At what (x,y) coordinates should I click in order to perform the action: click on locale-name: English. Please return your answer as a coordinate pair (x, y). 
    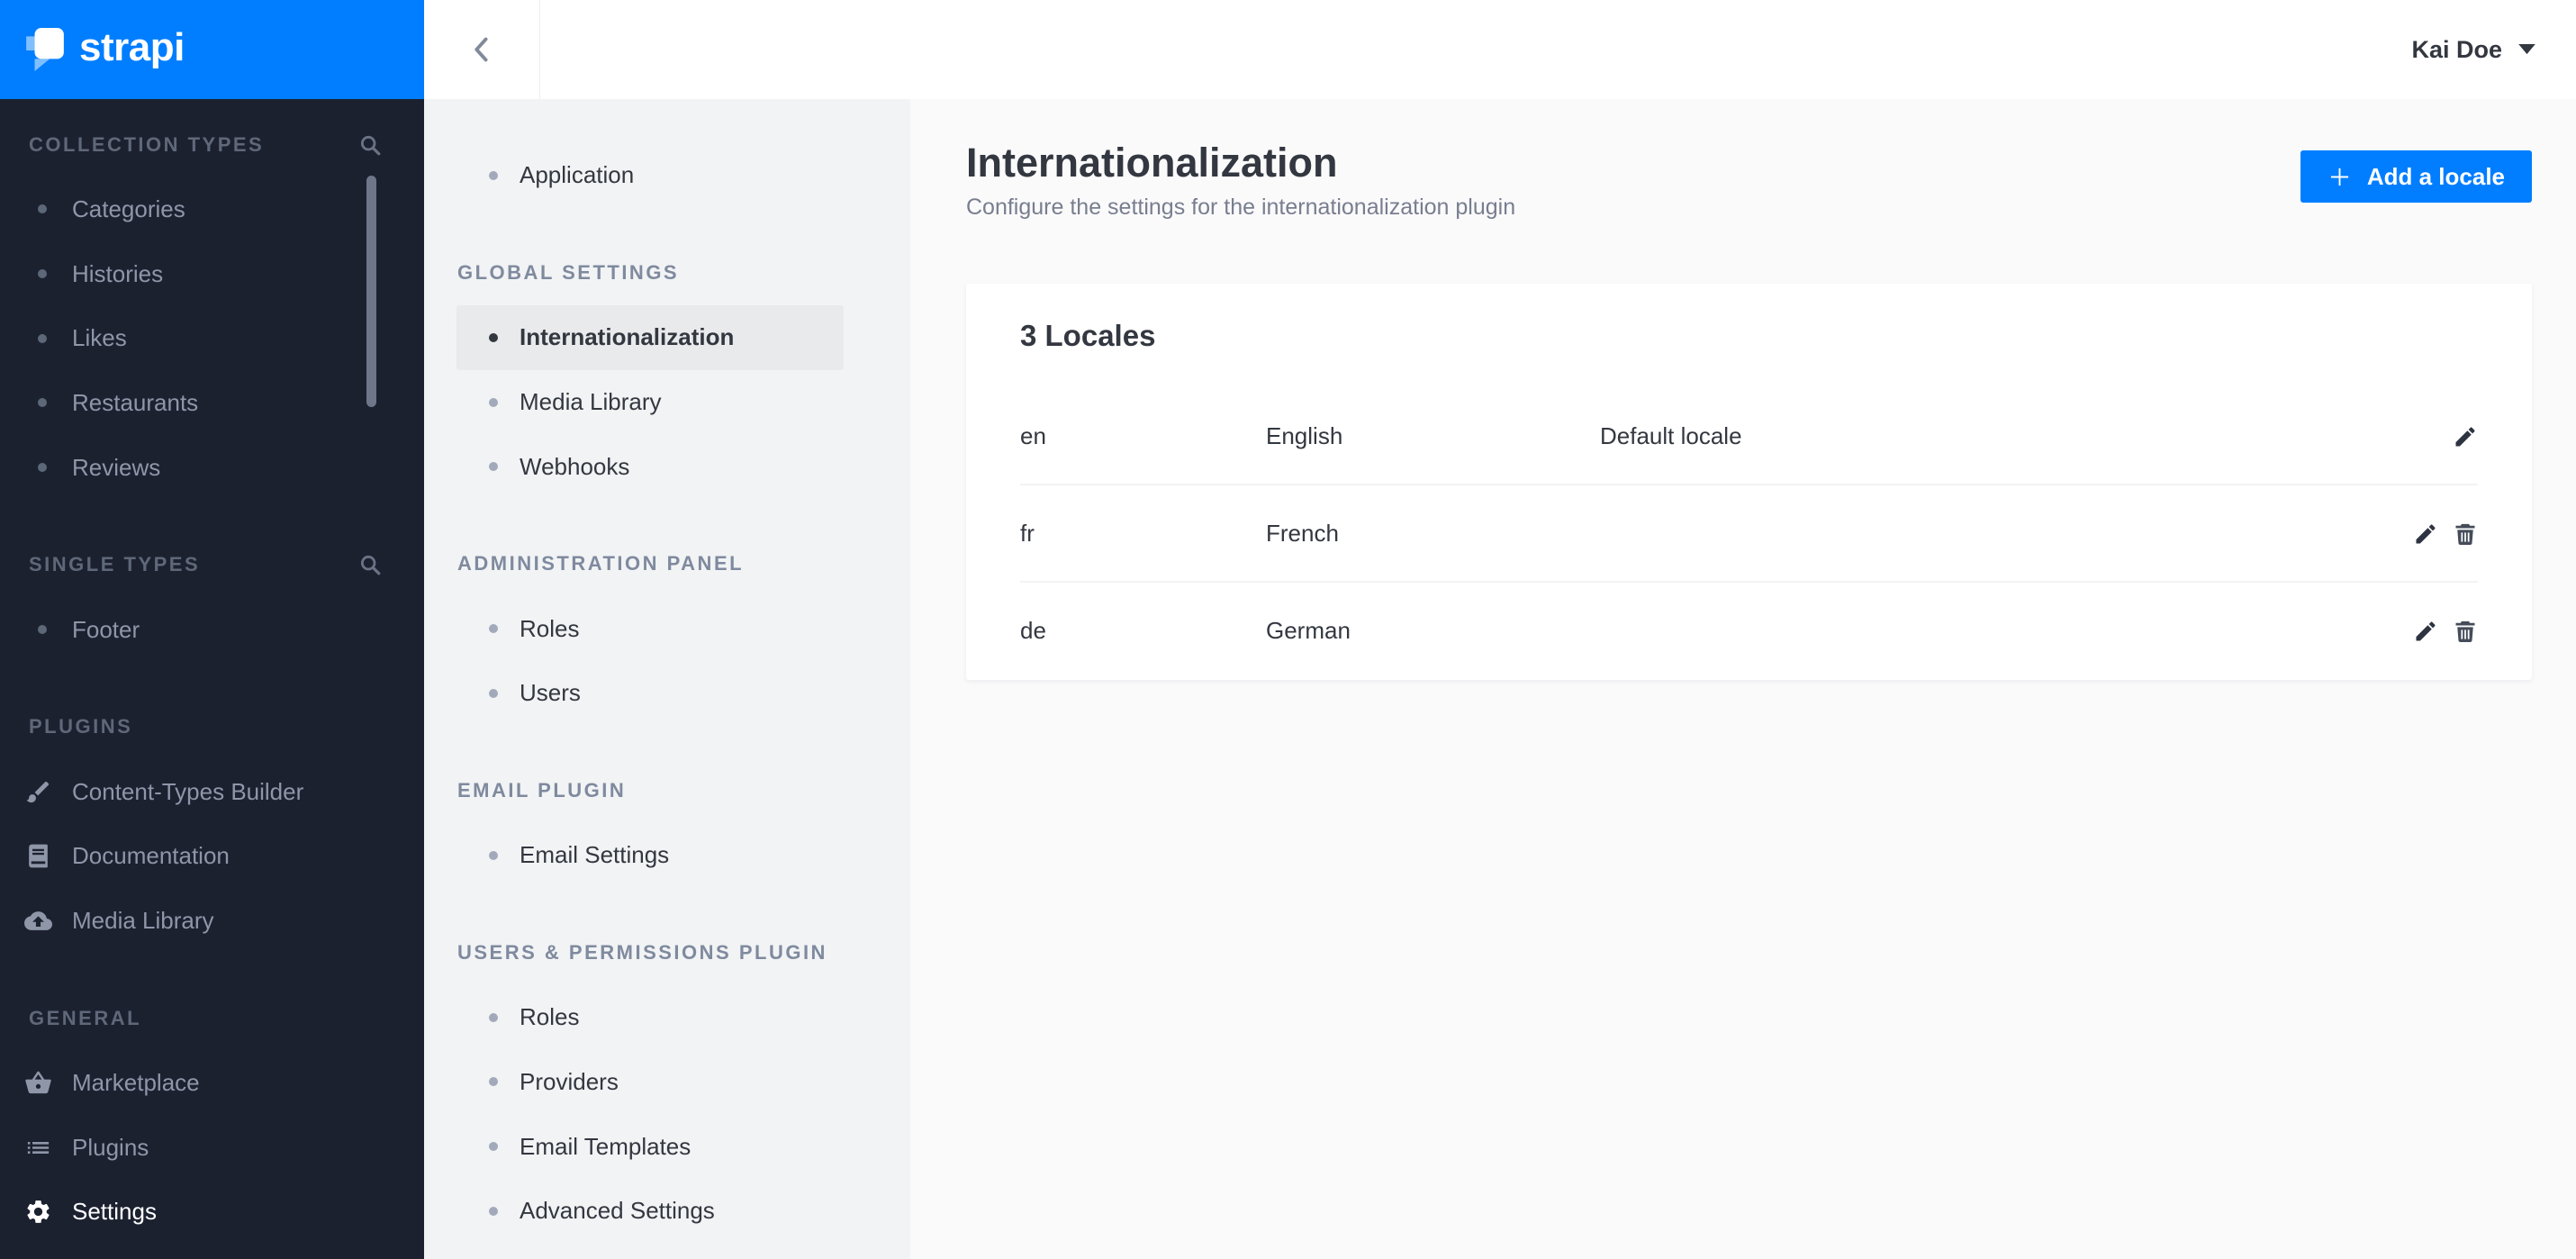
    Looking at the image, I should click on (1304, 436).